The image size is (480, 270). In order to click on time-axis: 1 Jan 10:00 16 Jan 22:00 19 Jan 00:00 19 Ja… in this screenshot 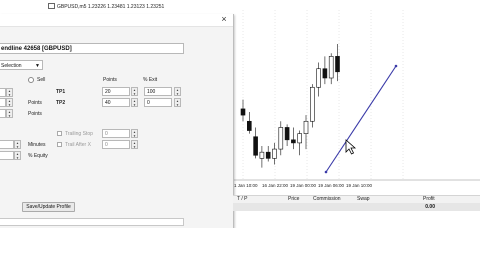, I will do `click(356, 183)`.